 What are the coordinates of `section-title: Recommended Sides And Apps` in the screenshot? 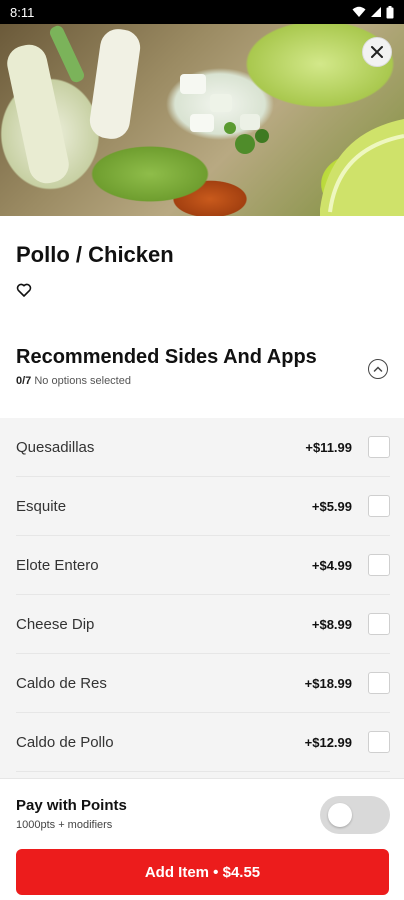 It's located at (166, 357).